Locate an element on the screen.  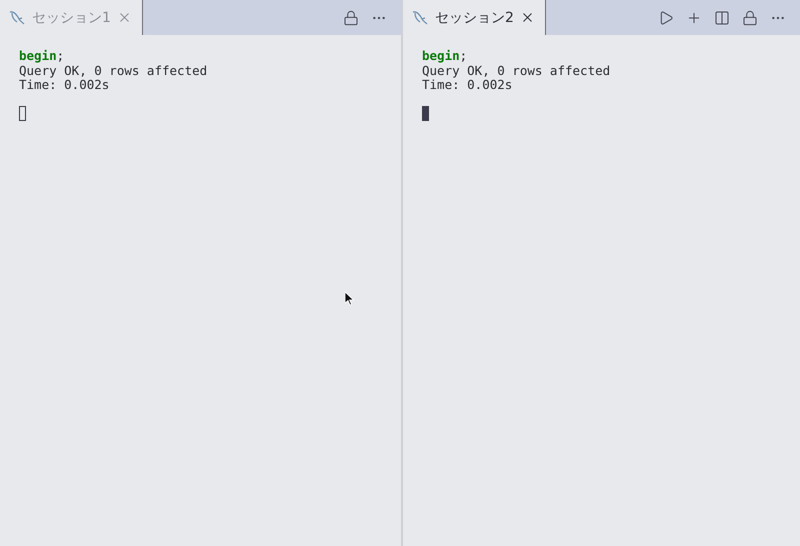
run-icon is located at coordinates (666, 18).